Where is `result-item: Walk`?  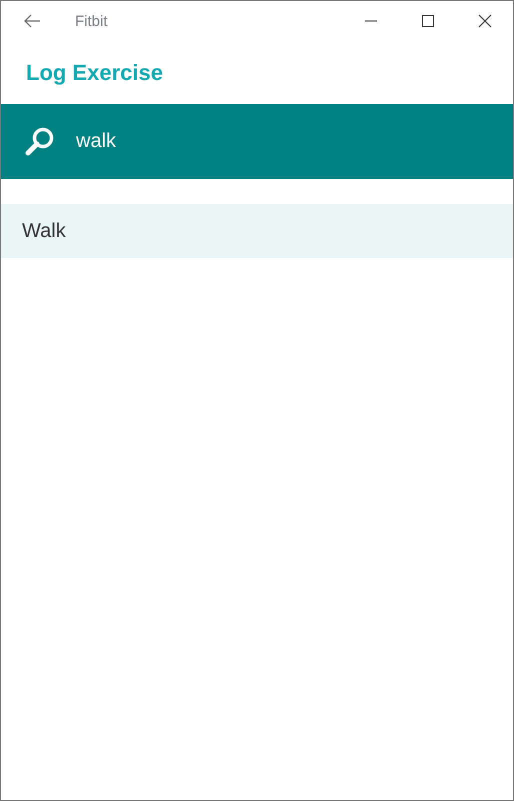 result-item: Walk is located at coordinates (257, 231).